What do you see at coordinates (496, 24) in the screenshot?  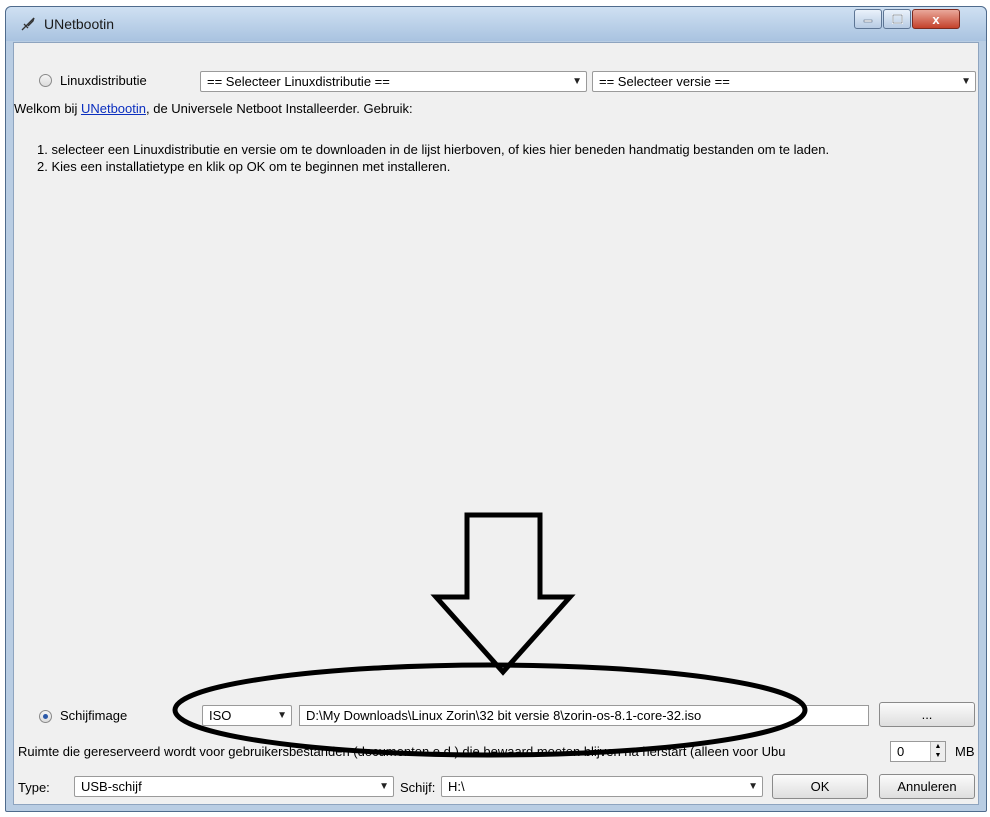 I see `title-bar: UNetbootin x` at bounding box center [496, 24].